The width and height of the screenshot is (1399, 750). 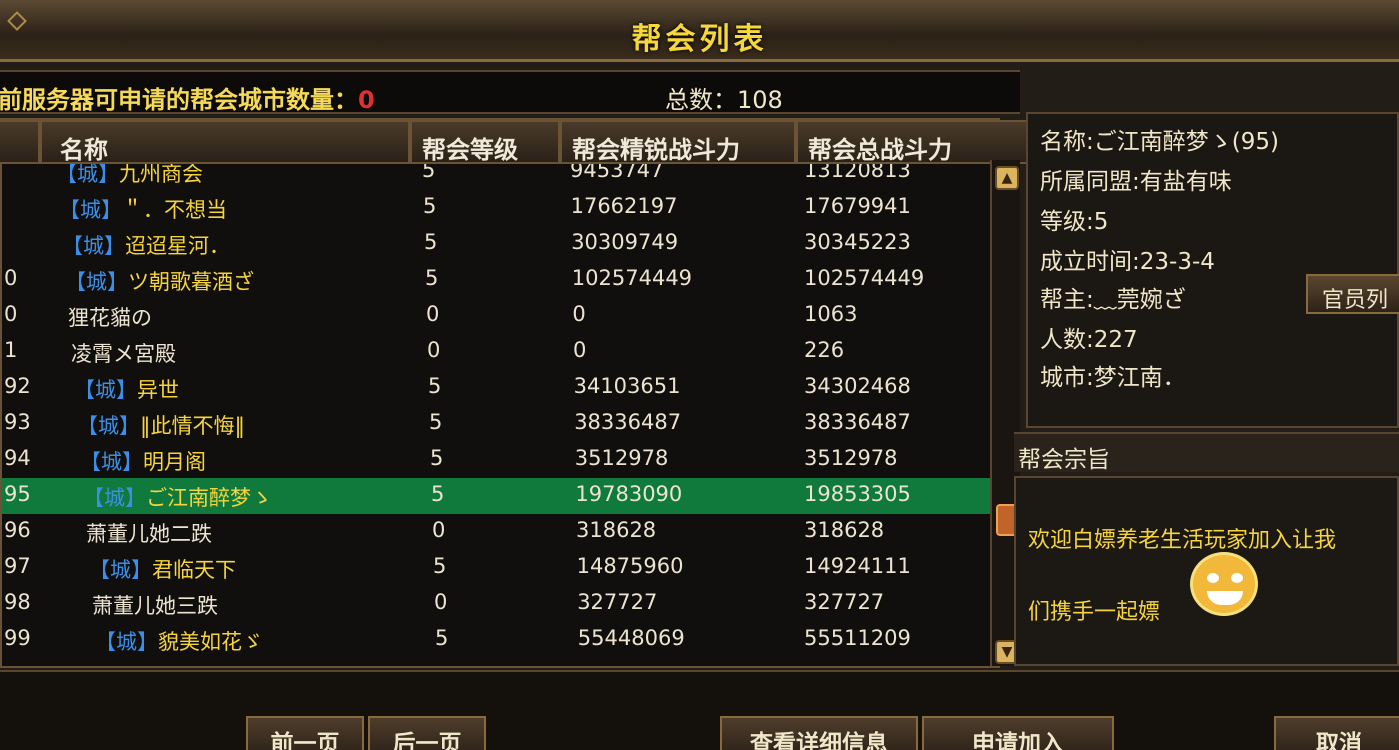 I want to click on table-row: 95 【城】ご江南醉梦ゝ 5 19783090 19853305, so click(x=497, y=496).